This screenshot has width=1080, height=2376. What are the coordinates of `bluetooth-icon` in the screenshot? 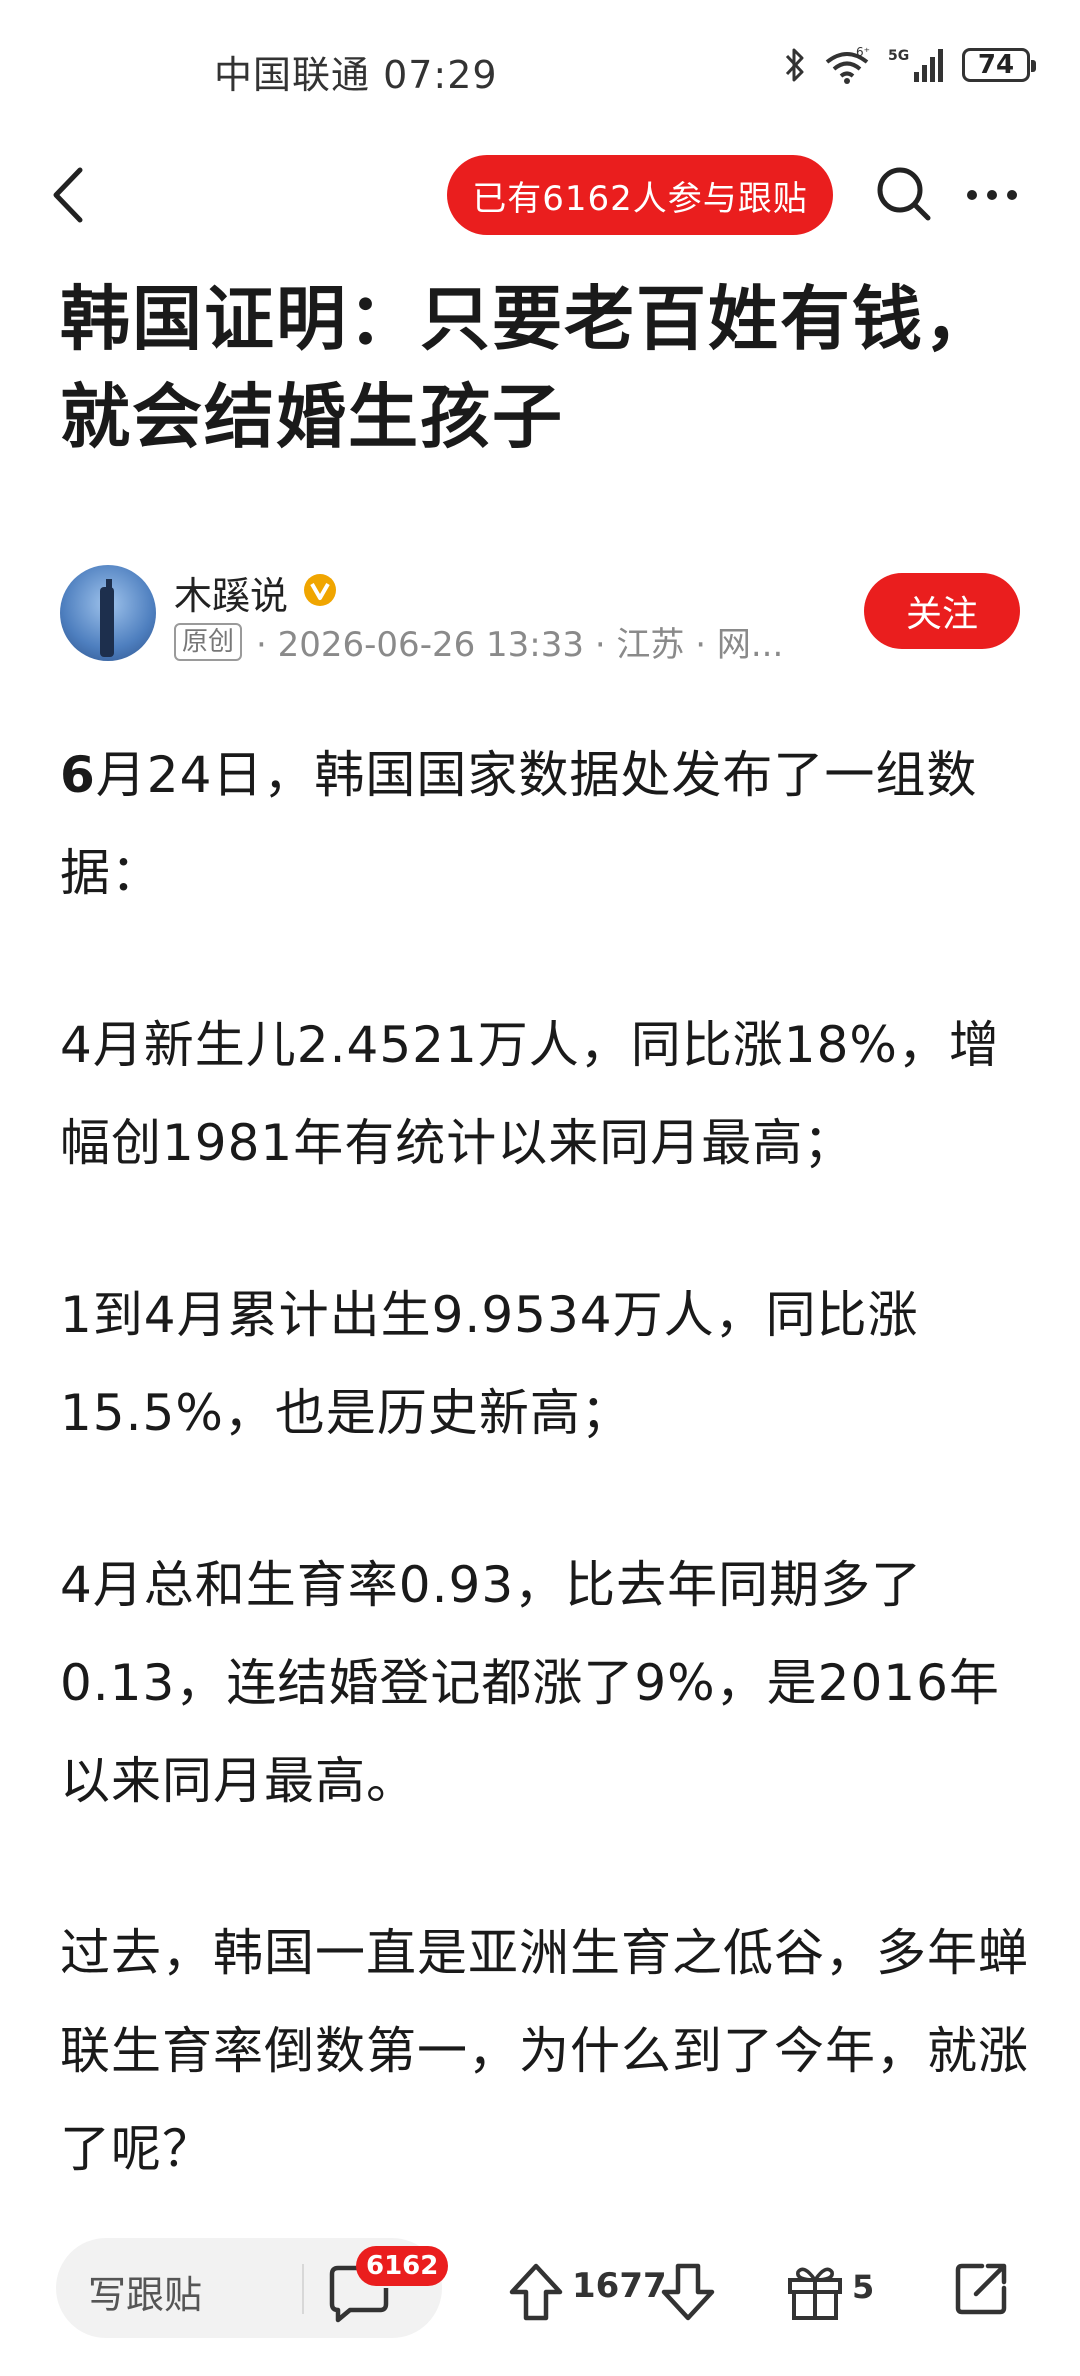 It's located at (794, 65).